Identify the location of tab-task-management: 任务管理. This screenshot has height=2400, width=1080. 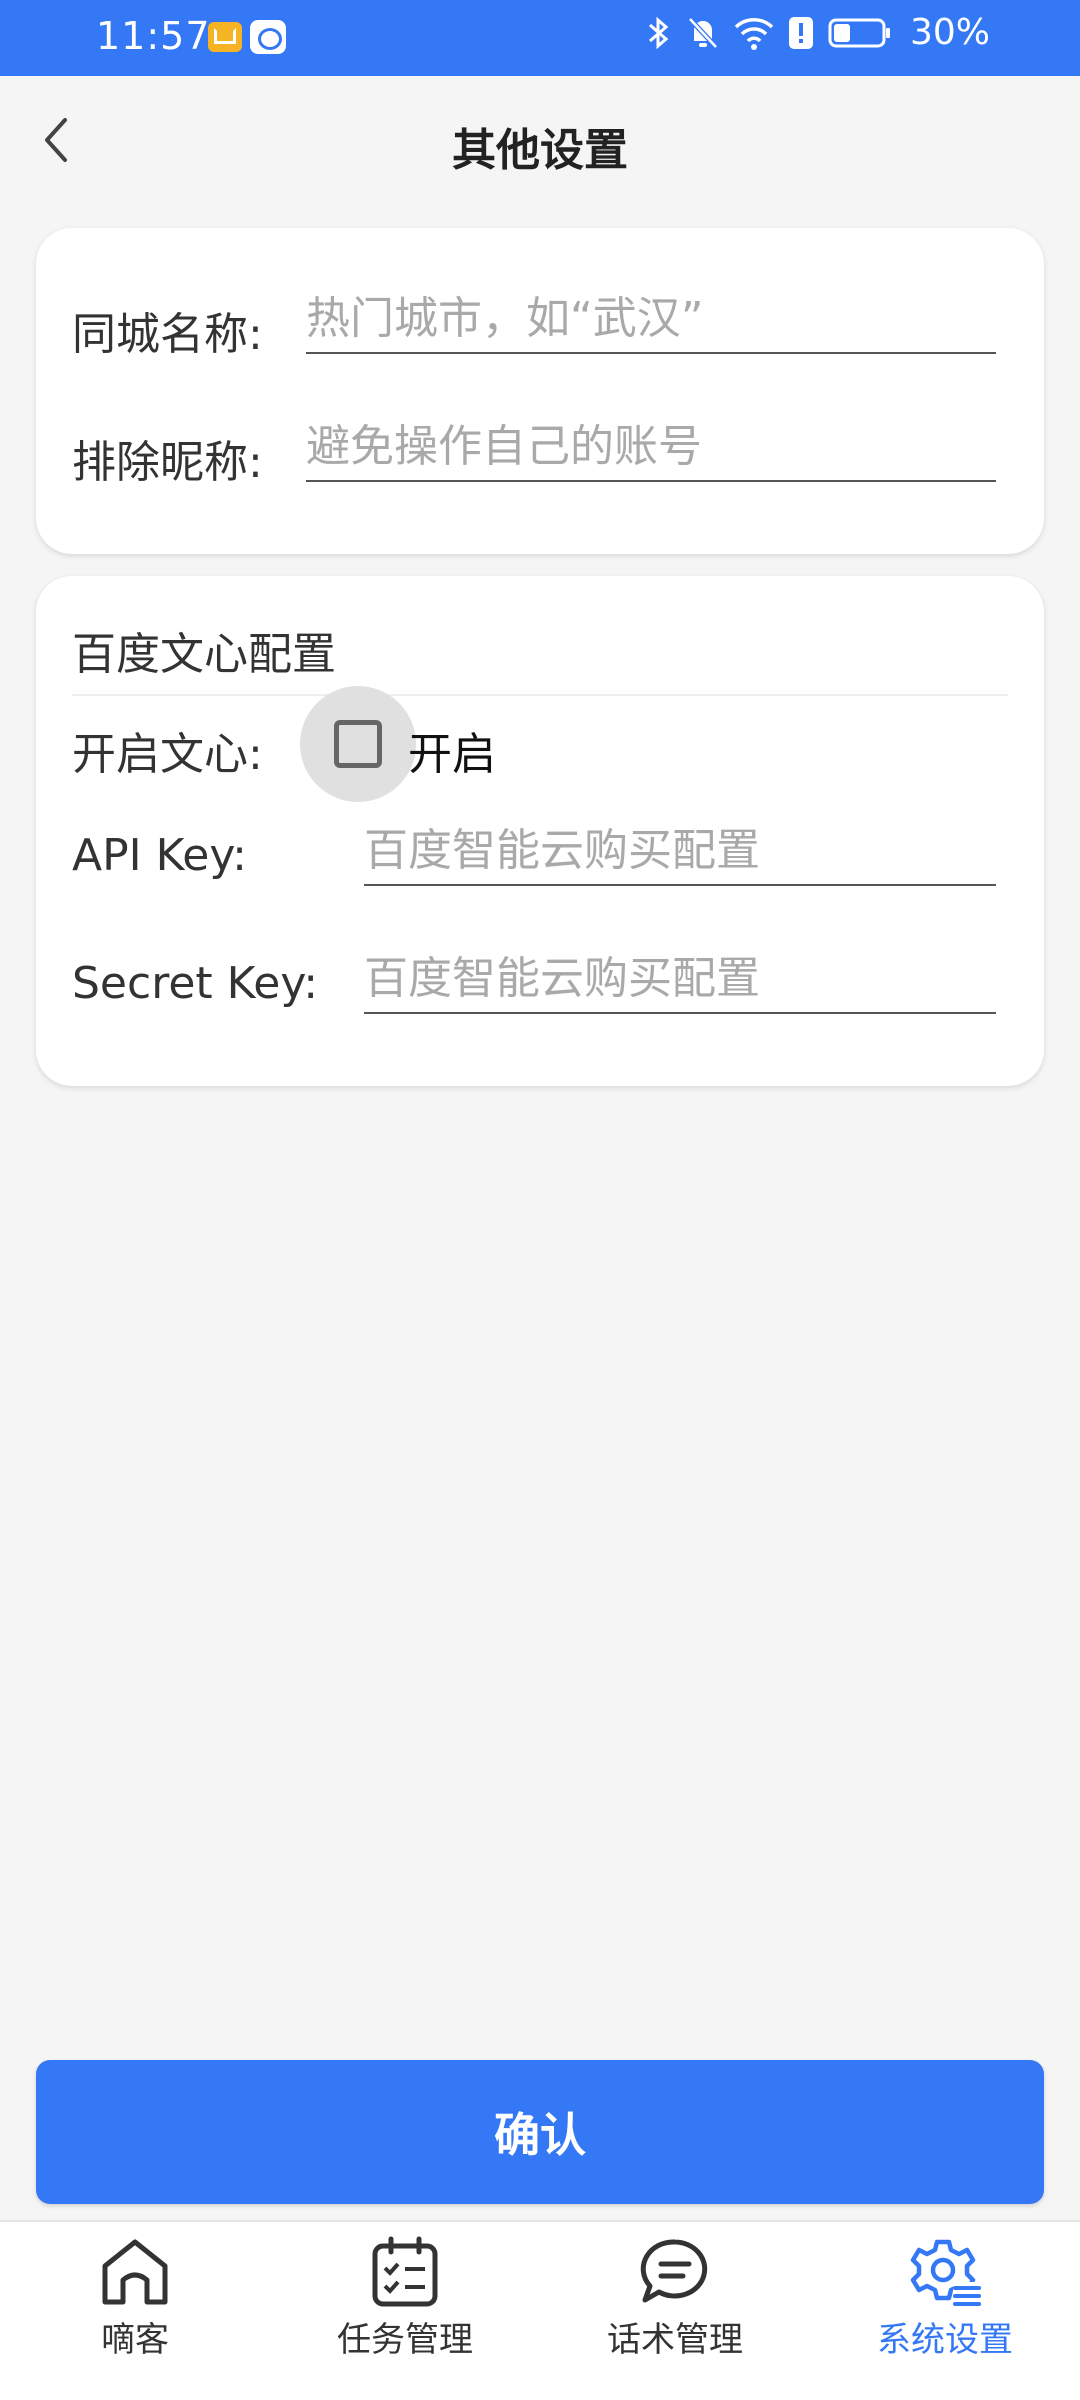
(405, 2311).